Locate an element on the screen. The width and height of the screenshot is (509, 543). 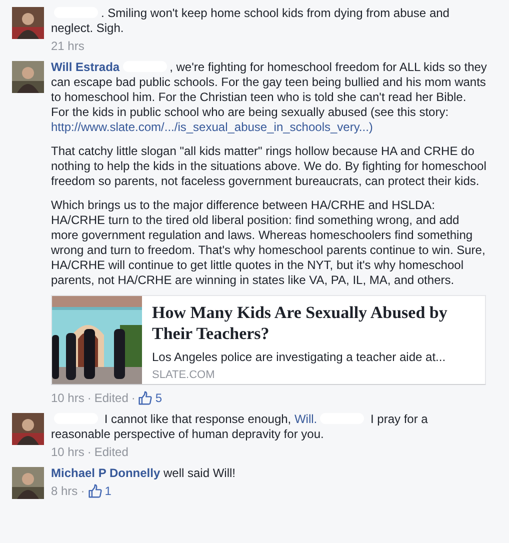
article-title: How Many Kids Are Sexually Abused by Their Teachers? is located at coordinates (300, 323).